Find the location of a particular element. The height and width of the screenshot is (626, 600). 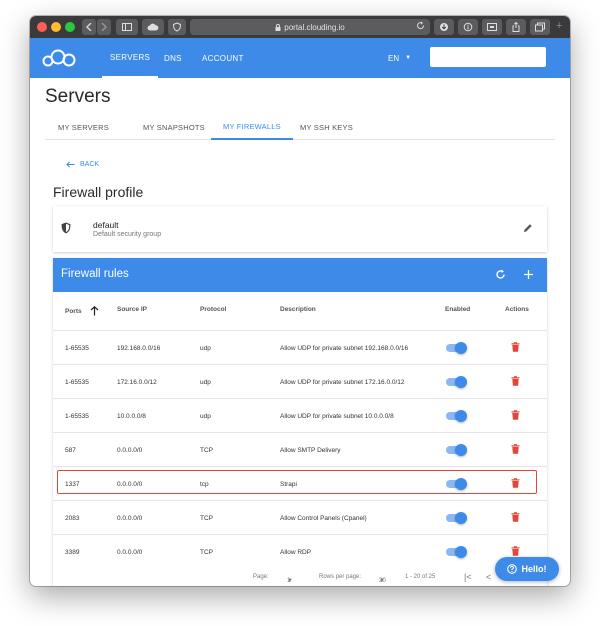

pencil-icon is located at coordinates (528, 228).